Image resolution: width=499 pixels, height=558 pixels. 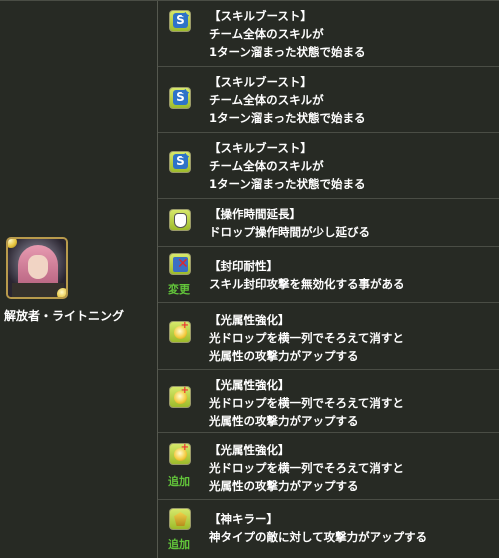 What do you see at coordinates (318, 537) in the screenshot?
I see `awakening-desc: 神タイプの敵に対して攻撃力がアップする` at bounding box center [318, 537].